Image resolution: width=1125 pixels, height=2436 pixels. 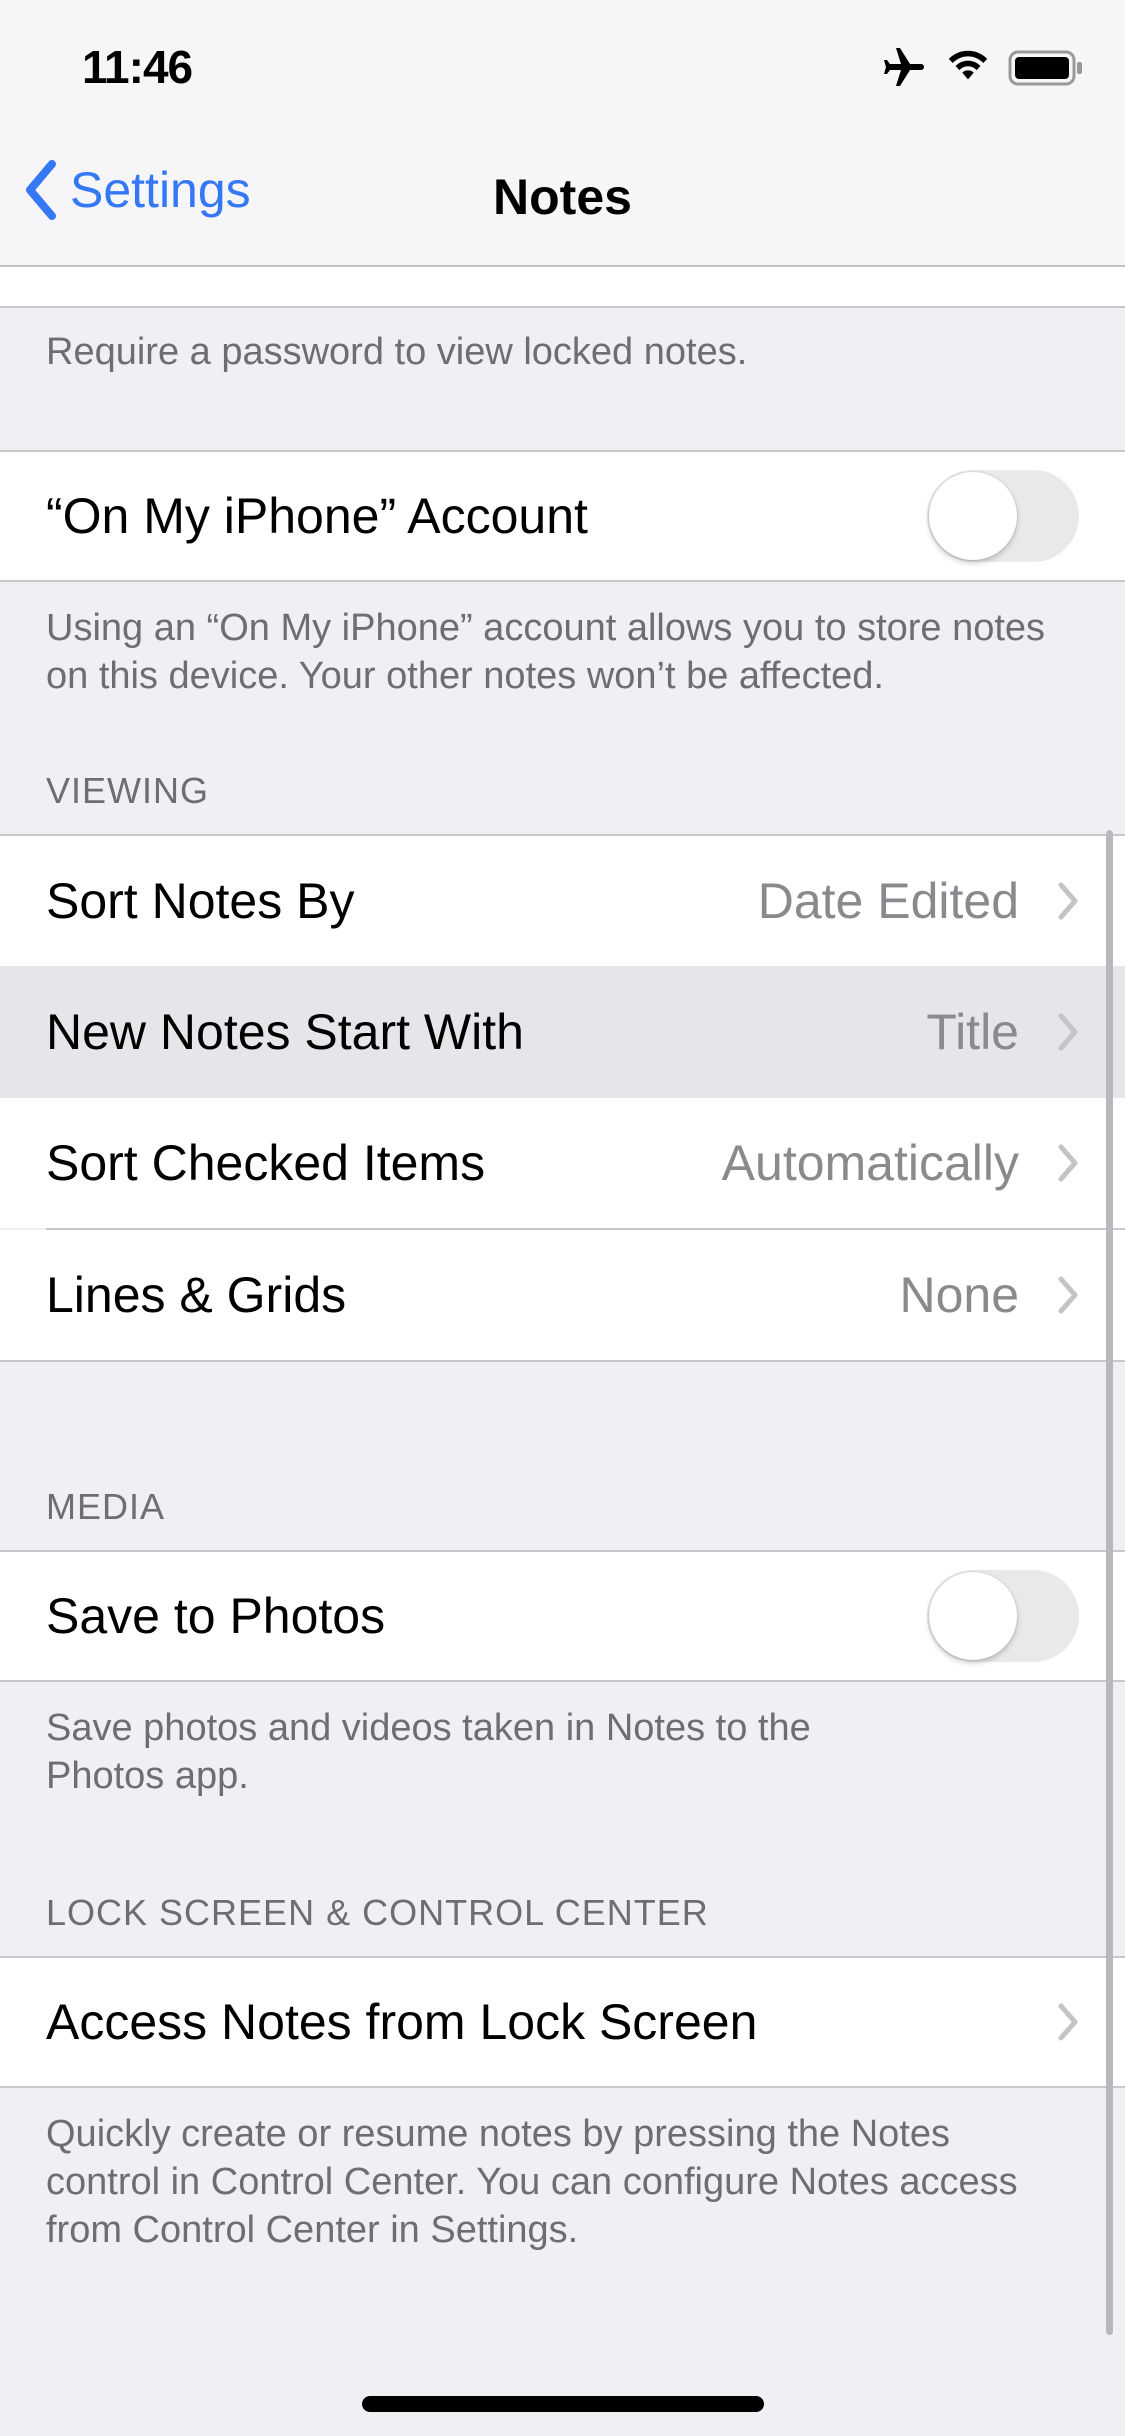 What do you see at coordinates (968, 66) in the screenshot?
I see `wifi-icon` at bounding box center [968, 66].